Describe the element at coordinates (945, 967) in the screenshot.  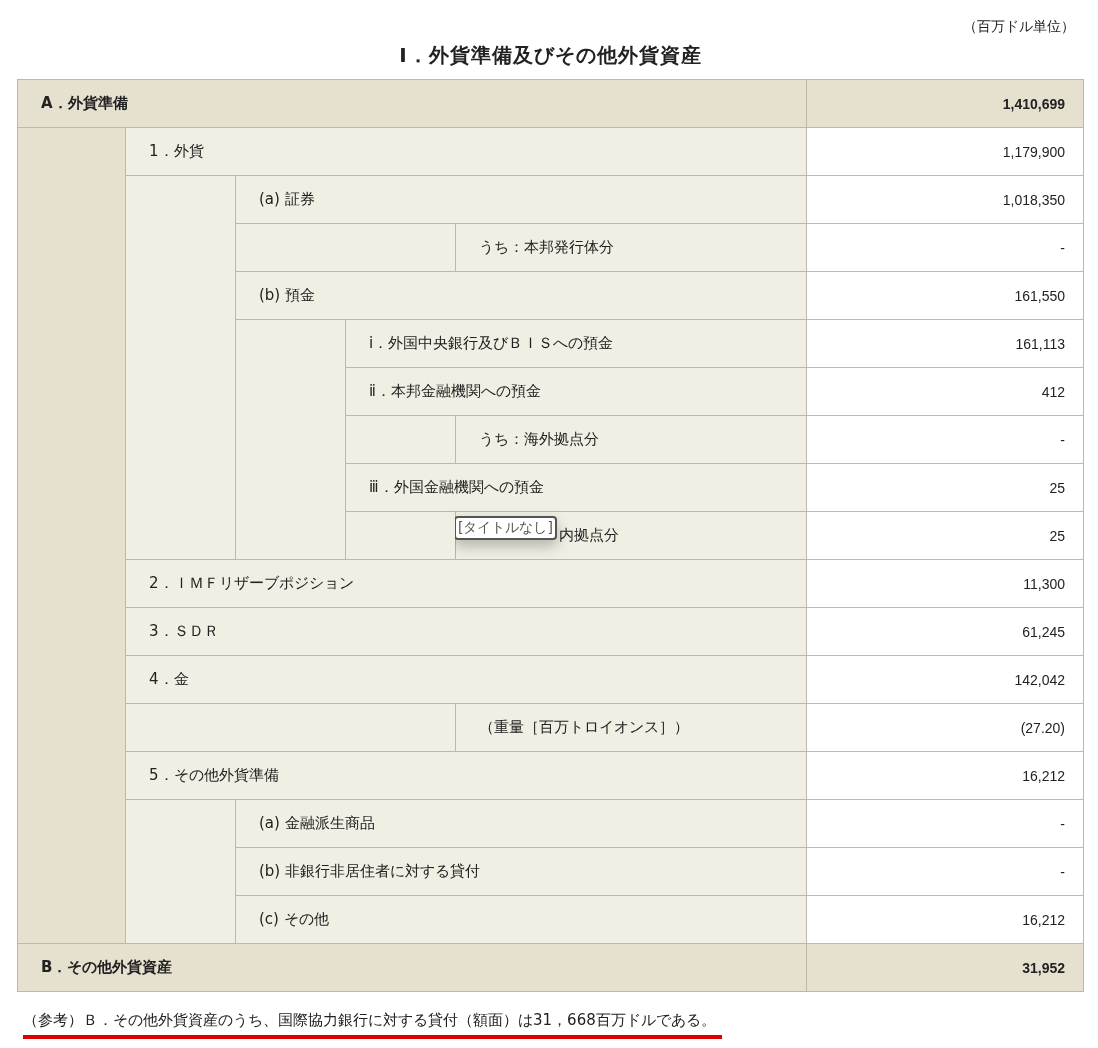
I see `value-cell: 31,952` at that location.